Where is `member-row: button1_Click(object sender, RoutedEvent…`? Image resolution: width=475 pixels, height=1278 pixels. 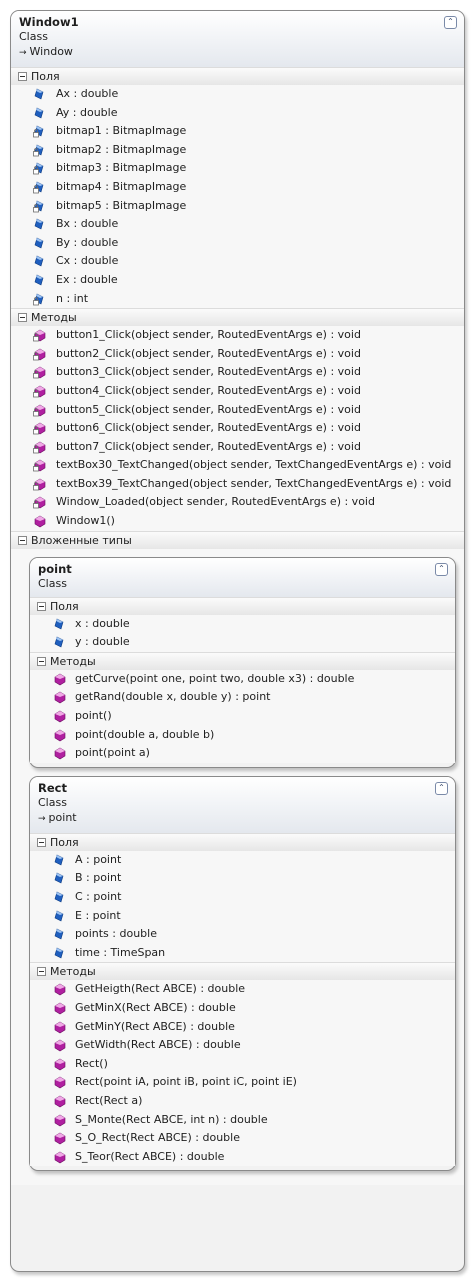 member-row: button1_Click(object sender, RoutedEvent… is located at coordinates (237, 335).